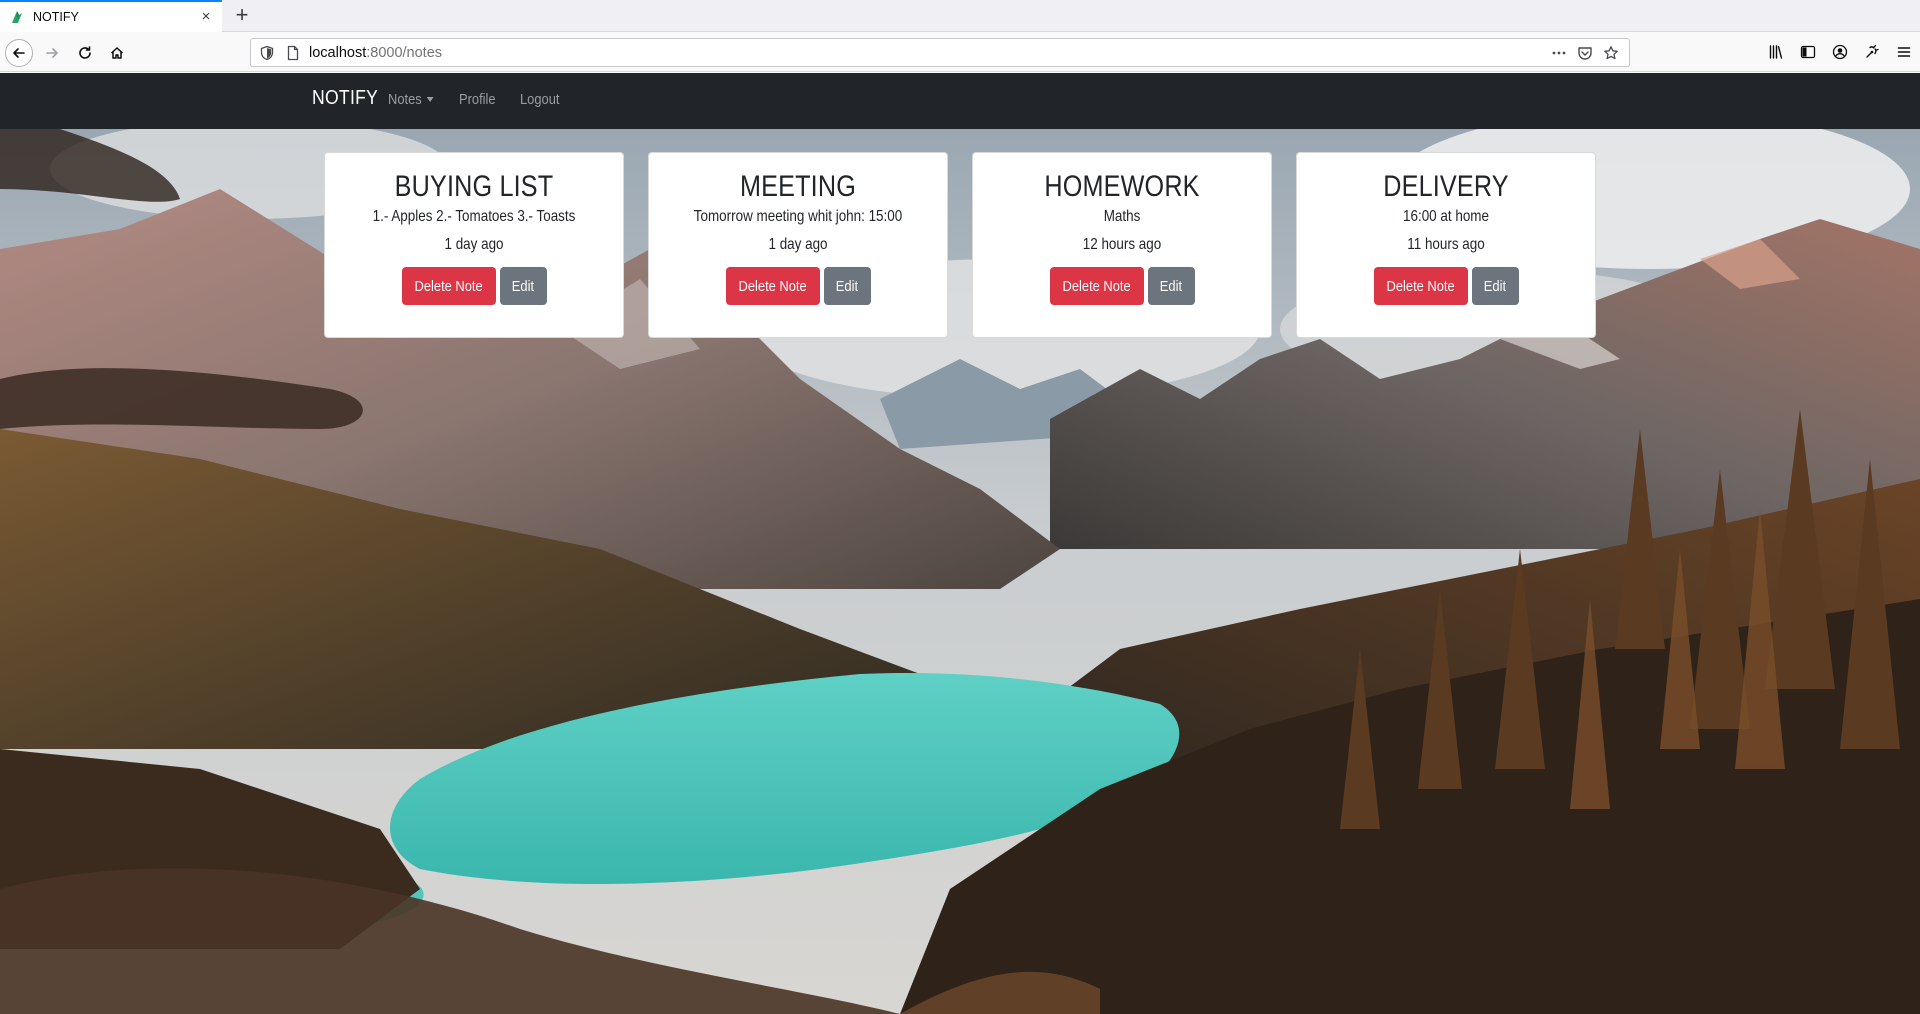 The width and height of the screenshot is (1920, 1014). I want to click on reload-icon, so click(85, 52).